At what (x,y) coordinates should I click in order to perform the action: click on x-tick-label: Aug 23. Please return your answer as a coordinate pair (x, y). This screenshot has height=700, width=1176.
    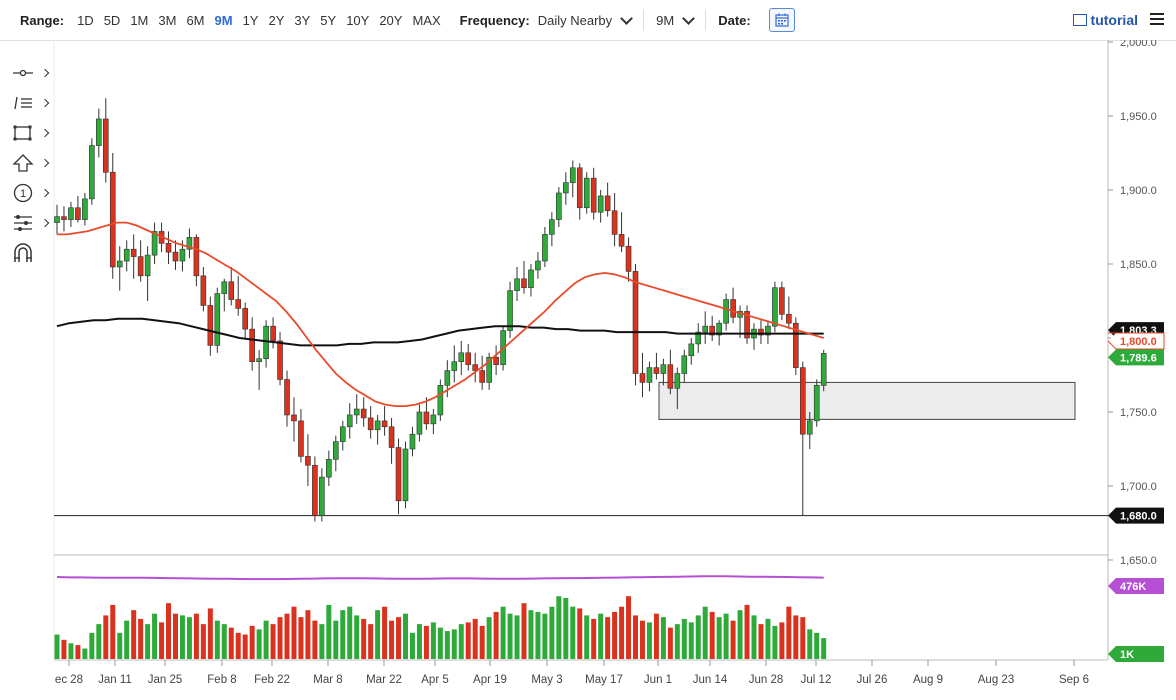
    Looking at the image, I should click on (996, 680).